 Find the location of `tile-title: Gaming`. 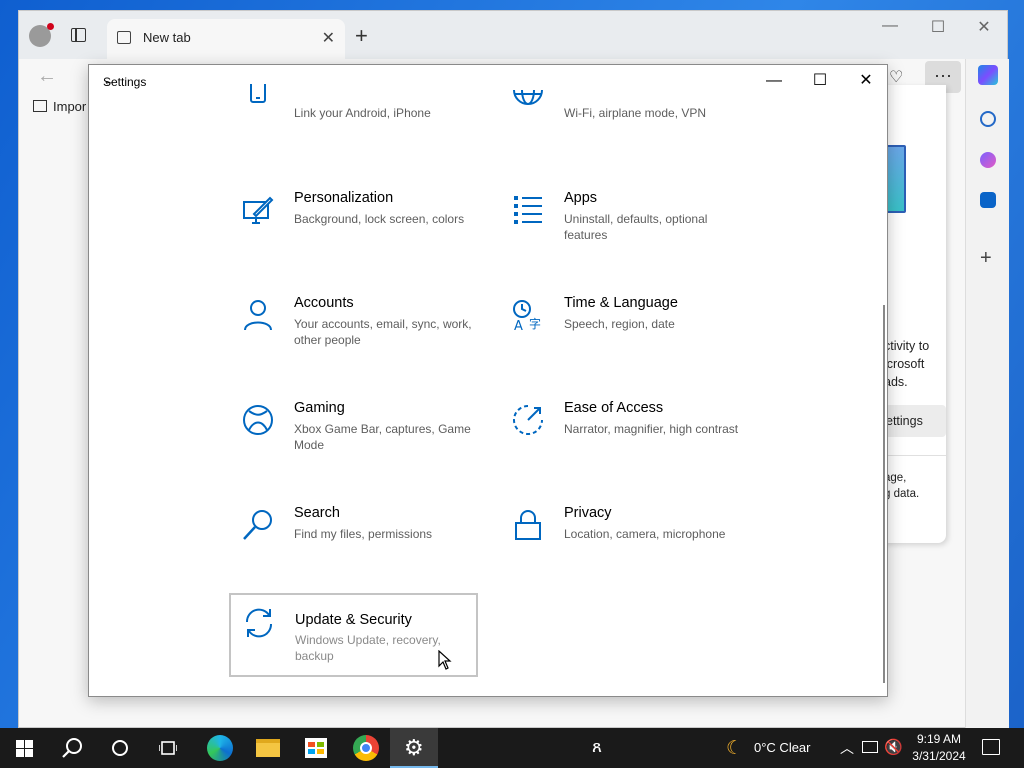

tile-title: Gaming is located at coordinates (319, 408).